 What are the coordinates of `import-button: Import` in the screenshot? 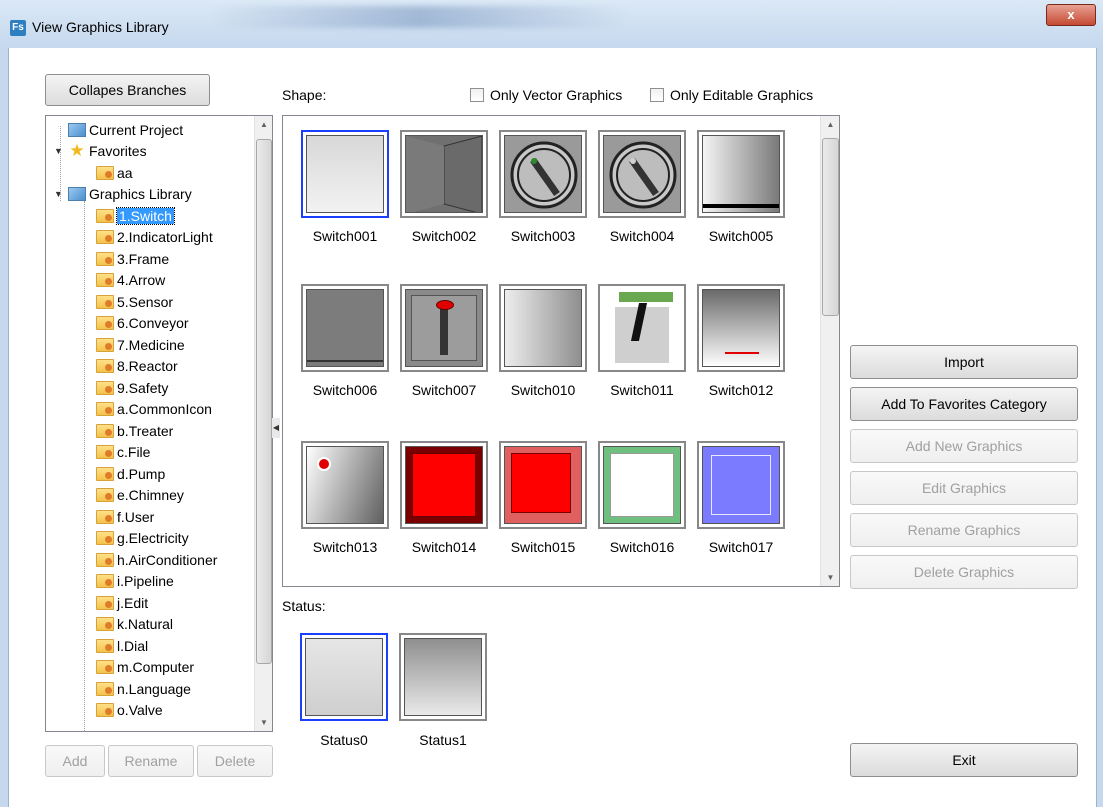 It's located at (964, 362).